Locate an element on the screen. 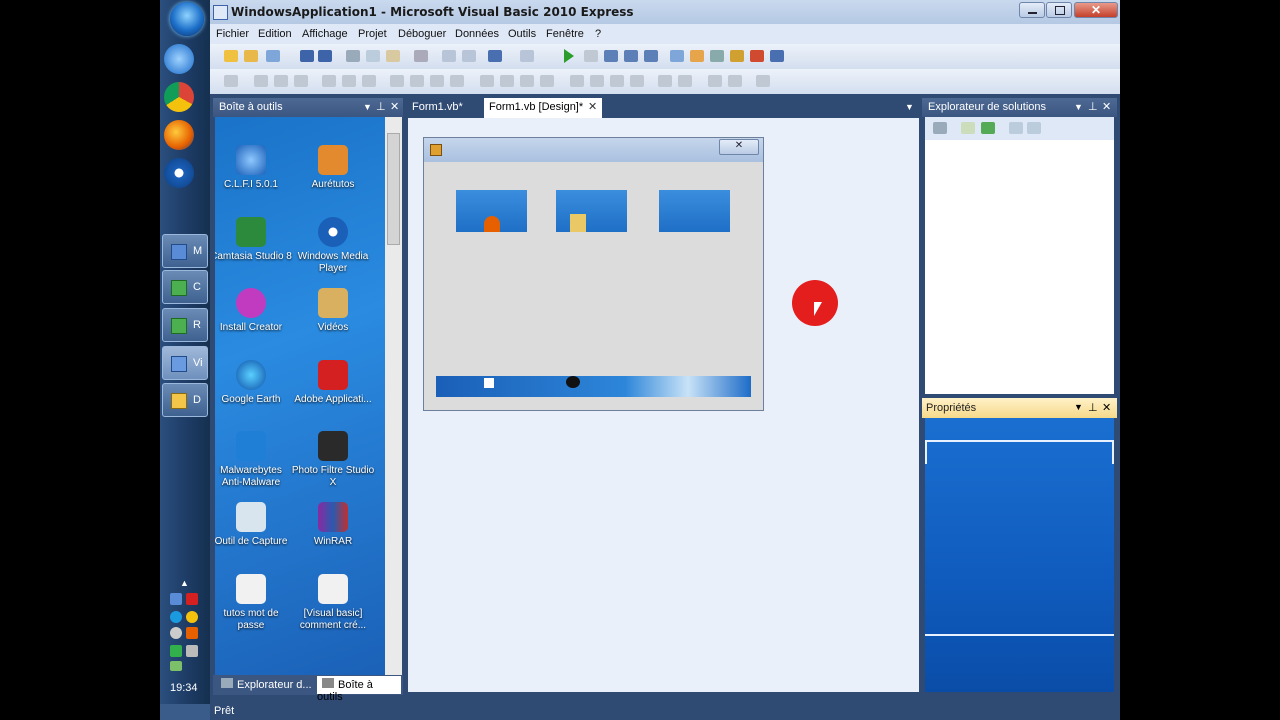 The height and width of the screenshot is (720, 1280). tab-order-icon is located at coordinates (763, 81).